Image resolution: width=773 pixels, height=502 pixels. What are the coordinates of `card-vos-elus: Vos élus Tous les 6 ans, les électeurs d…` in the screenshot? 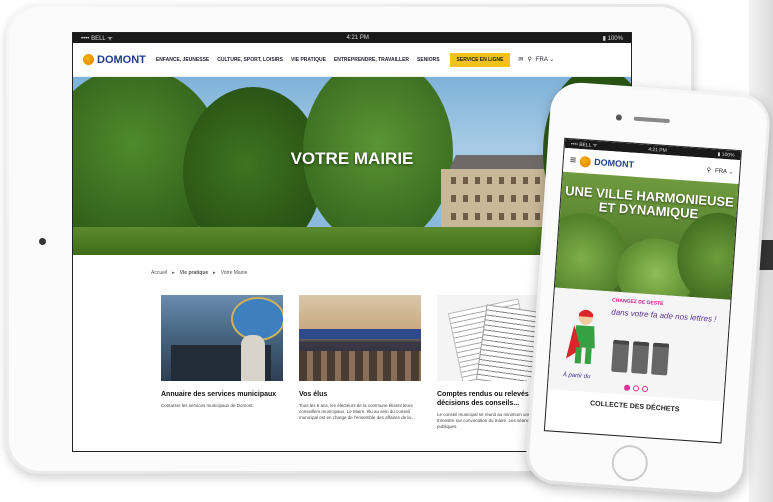 It's located at (360, 358).